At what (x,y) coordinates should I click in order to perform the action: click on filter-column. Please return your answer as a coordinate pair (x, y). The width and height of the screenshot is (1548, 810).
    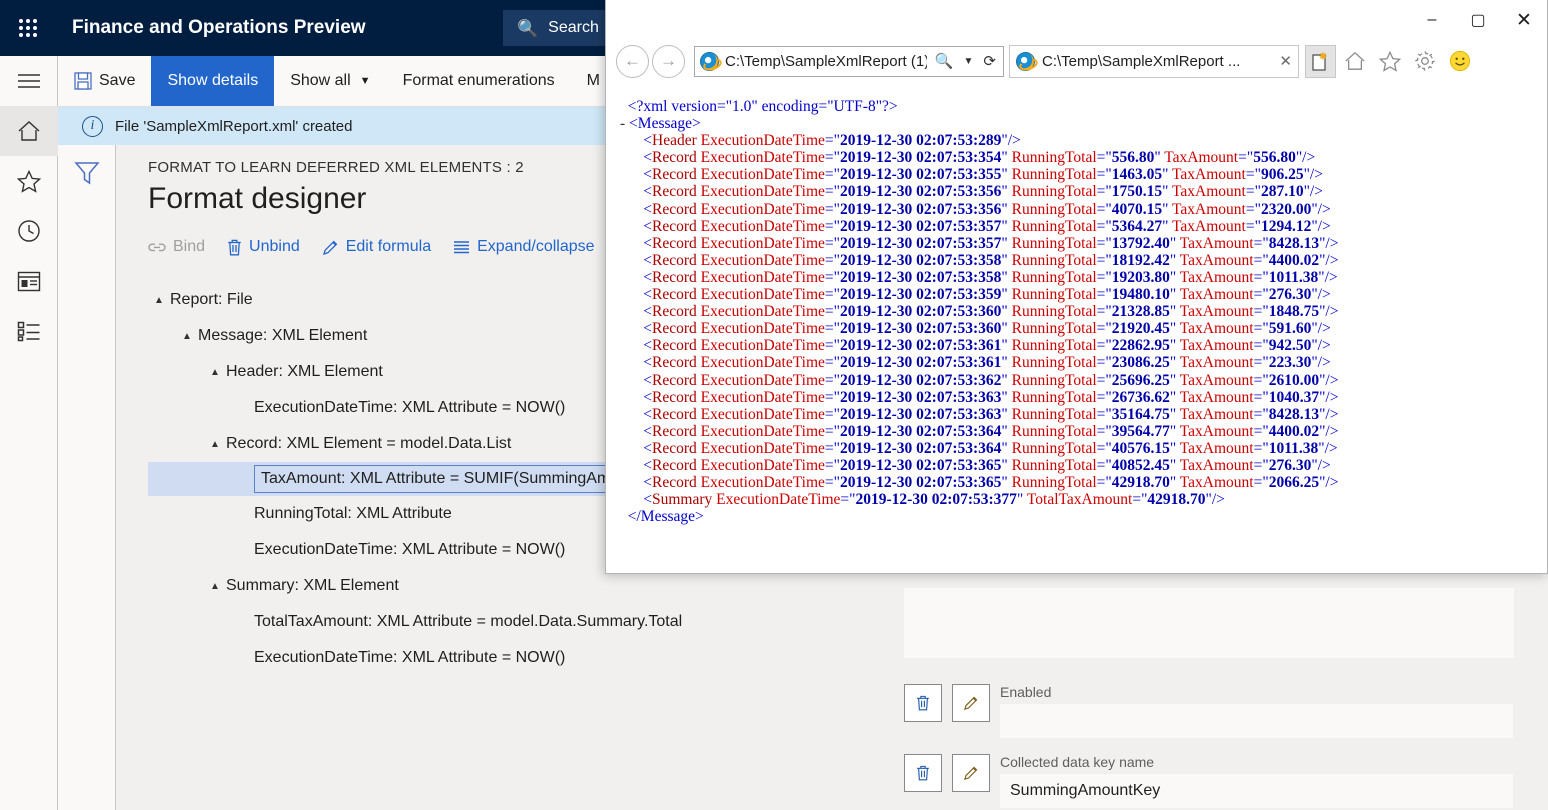
    Looking at the image, I should click on (87, 477).